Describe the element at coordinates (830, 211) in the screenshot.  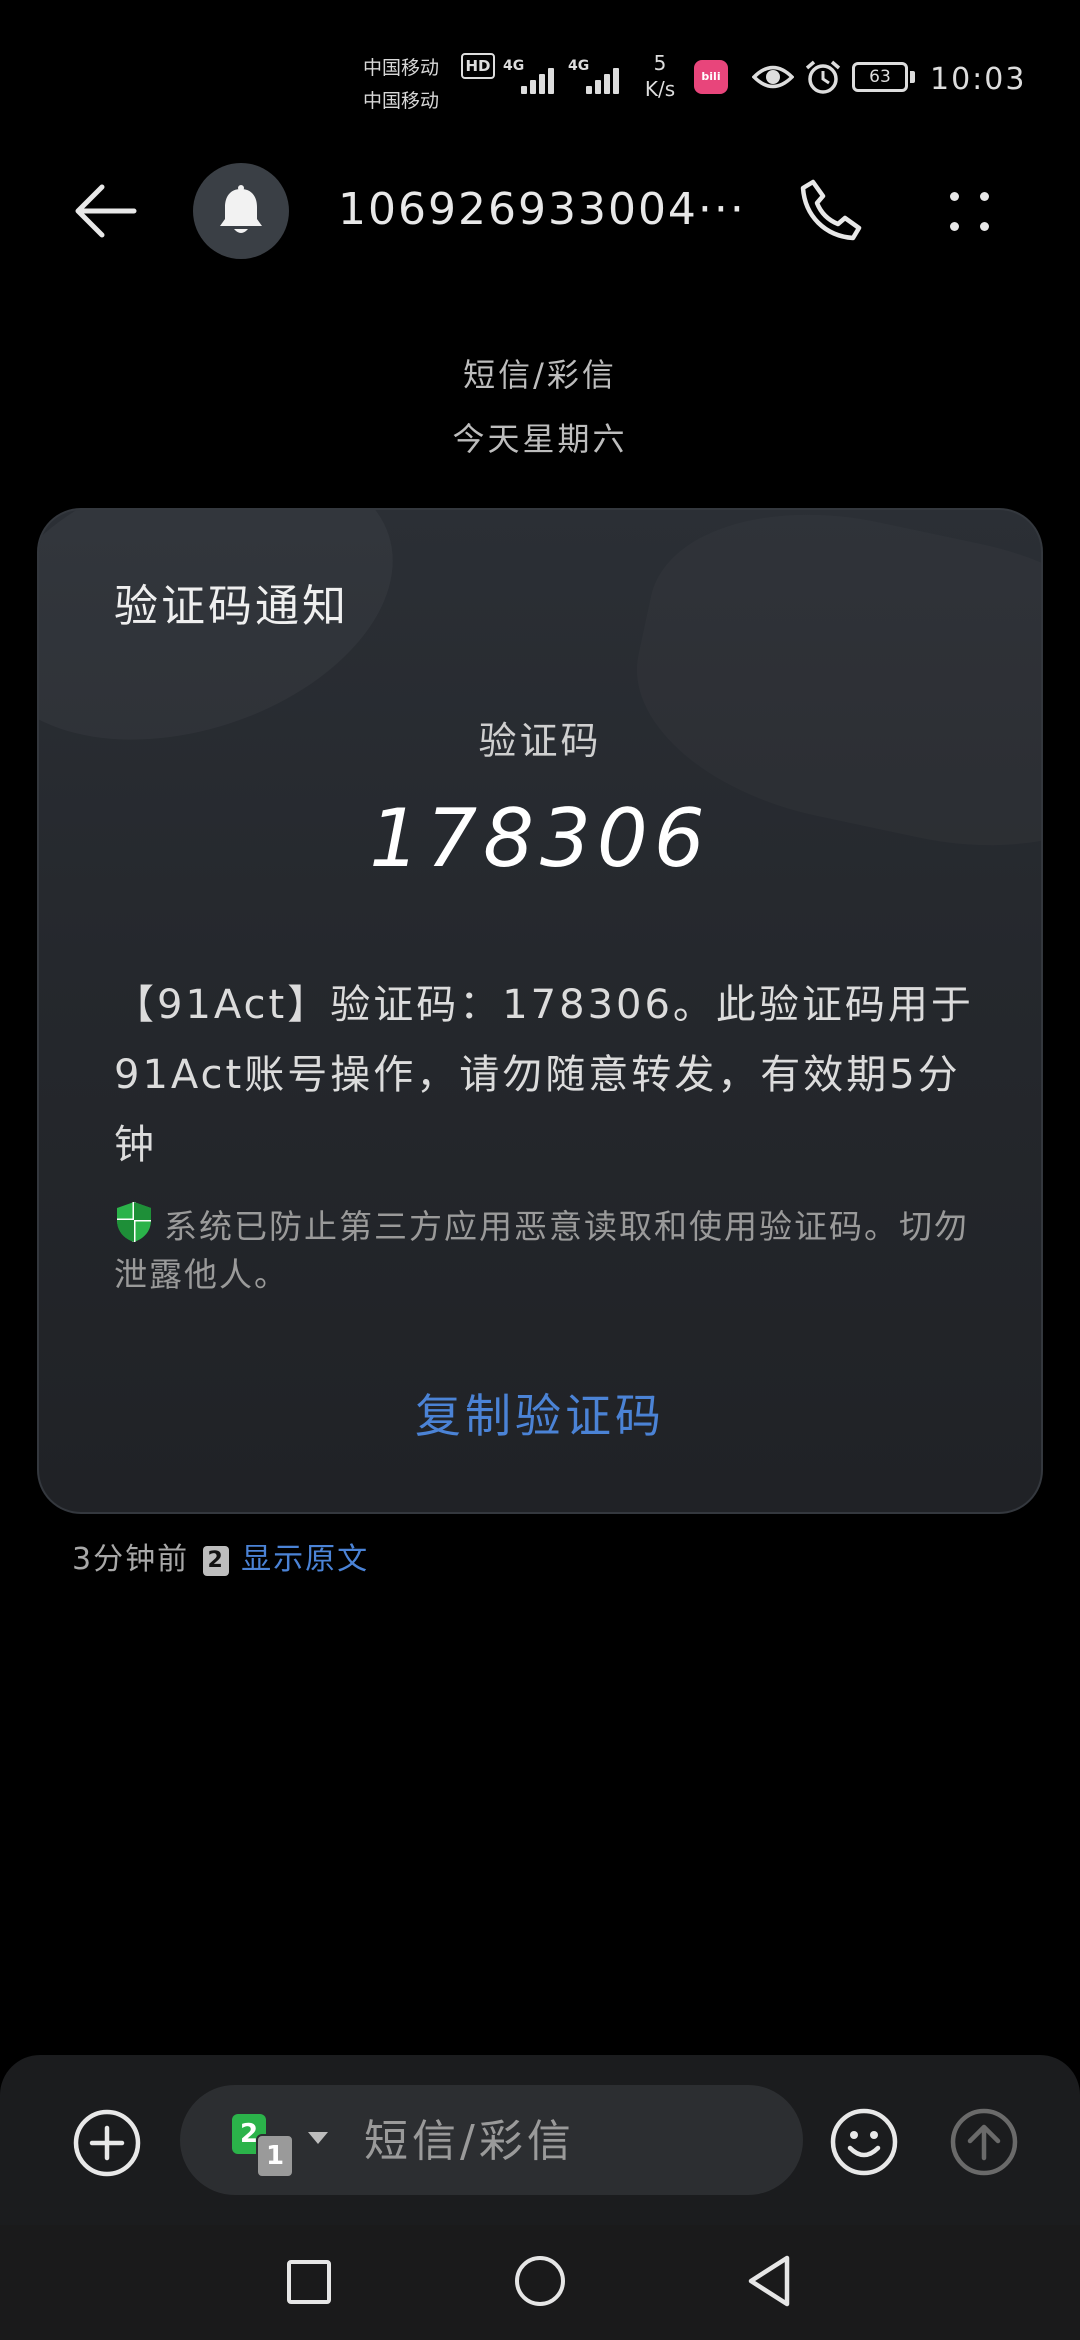
I see `phone-icon` at that location.